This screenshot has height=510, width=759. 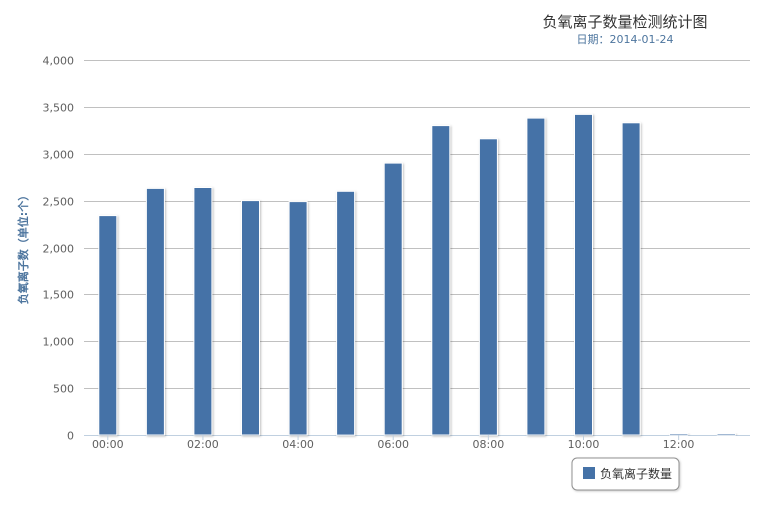 What do you see at coordinates (679, 444) in the screenshot?
I see `x-tick-label: 12:00` at bounding box center [679, 444].